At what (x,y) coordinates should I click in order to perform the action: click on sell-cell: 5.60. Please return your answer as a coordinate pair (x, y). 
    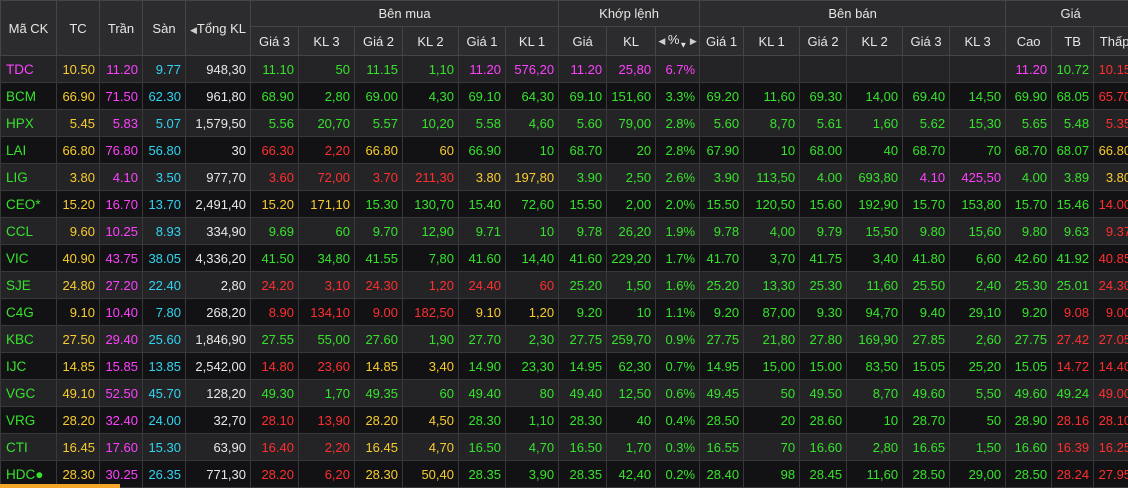
    Looking at the image, I should click on (722, 123).